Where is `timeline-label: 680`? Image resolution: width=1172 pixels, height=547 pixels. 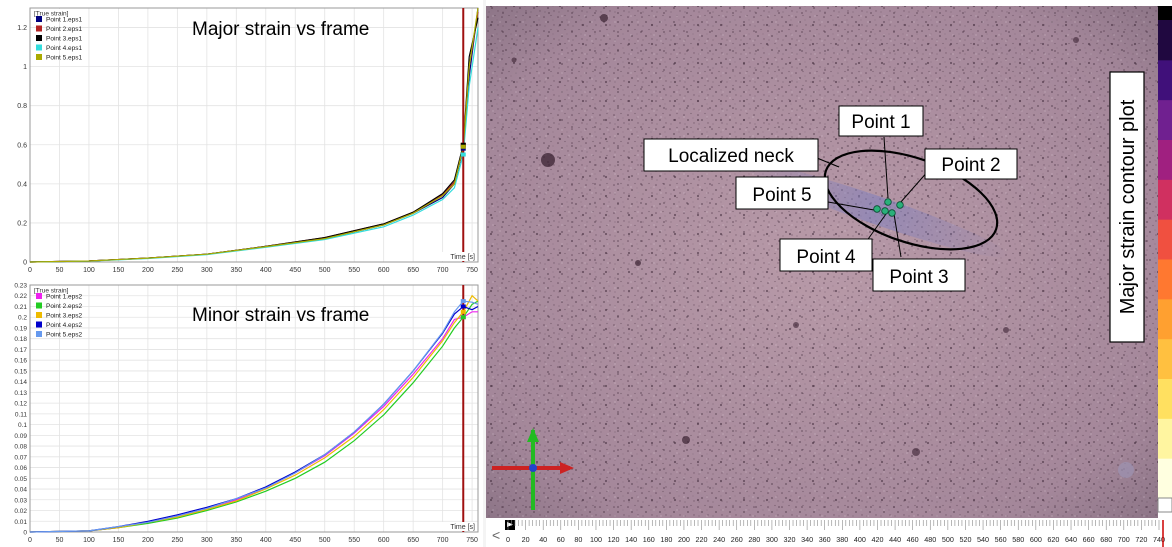 timeline-label: 680 is located at coordinates (1106, 539).